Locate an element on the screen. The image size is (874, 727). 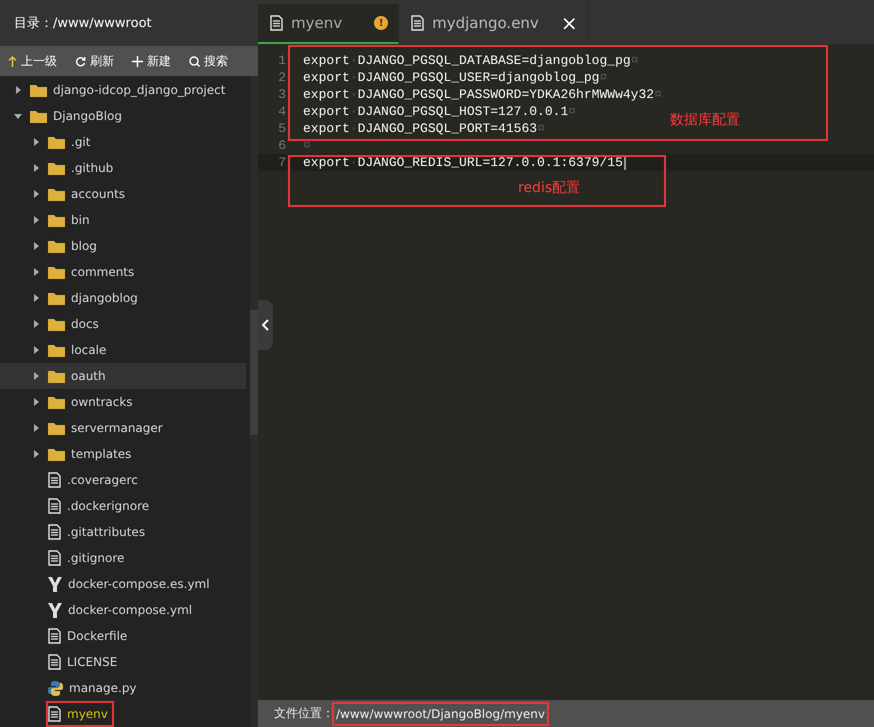
tree-item: LICENSE is located at coordinates (123, 662).